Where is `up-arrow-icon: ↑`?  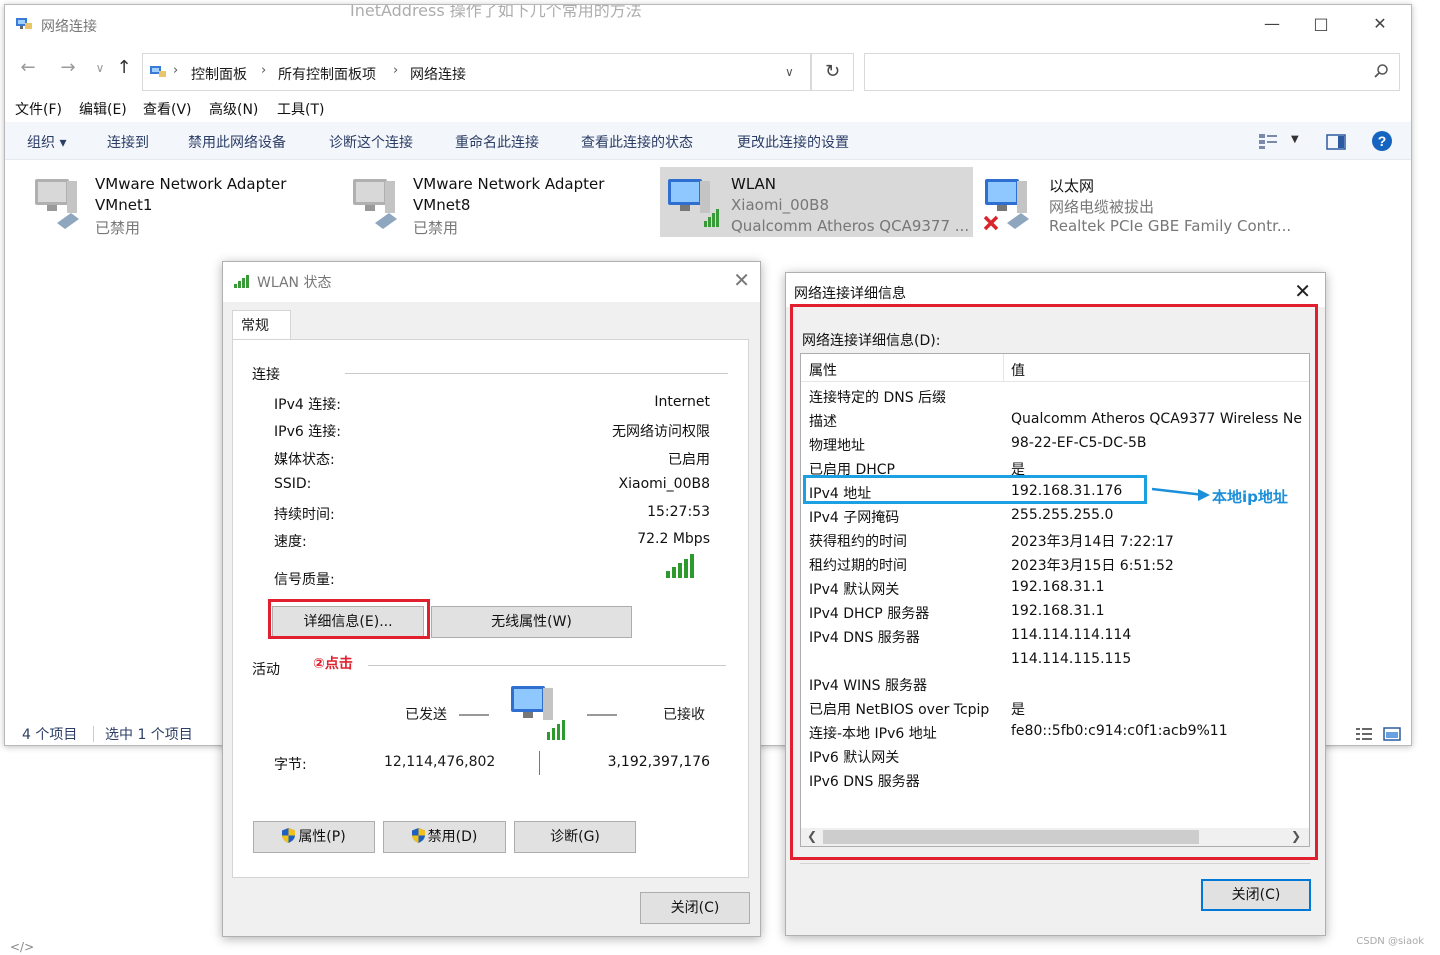
up-arrow-icon: ↑ is located at coordinates (124, 67).